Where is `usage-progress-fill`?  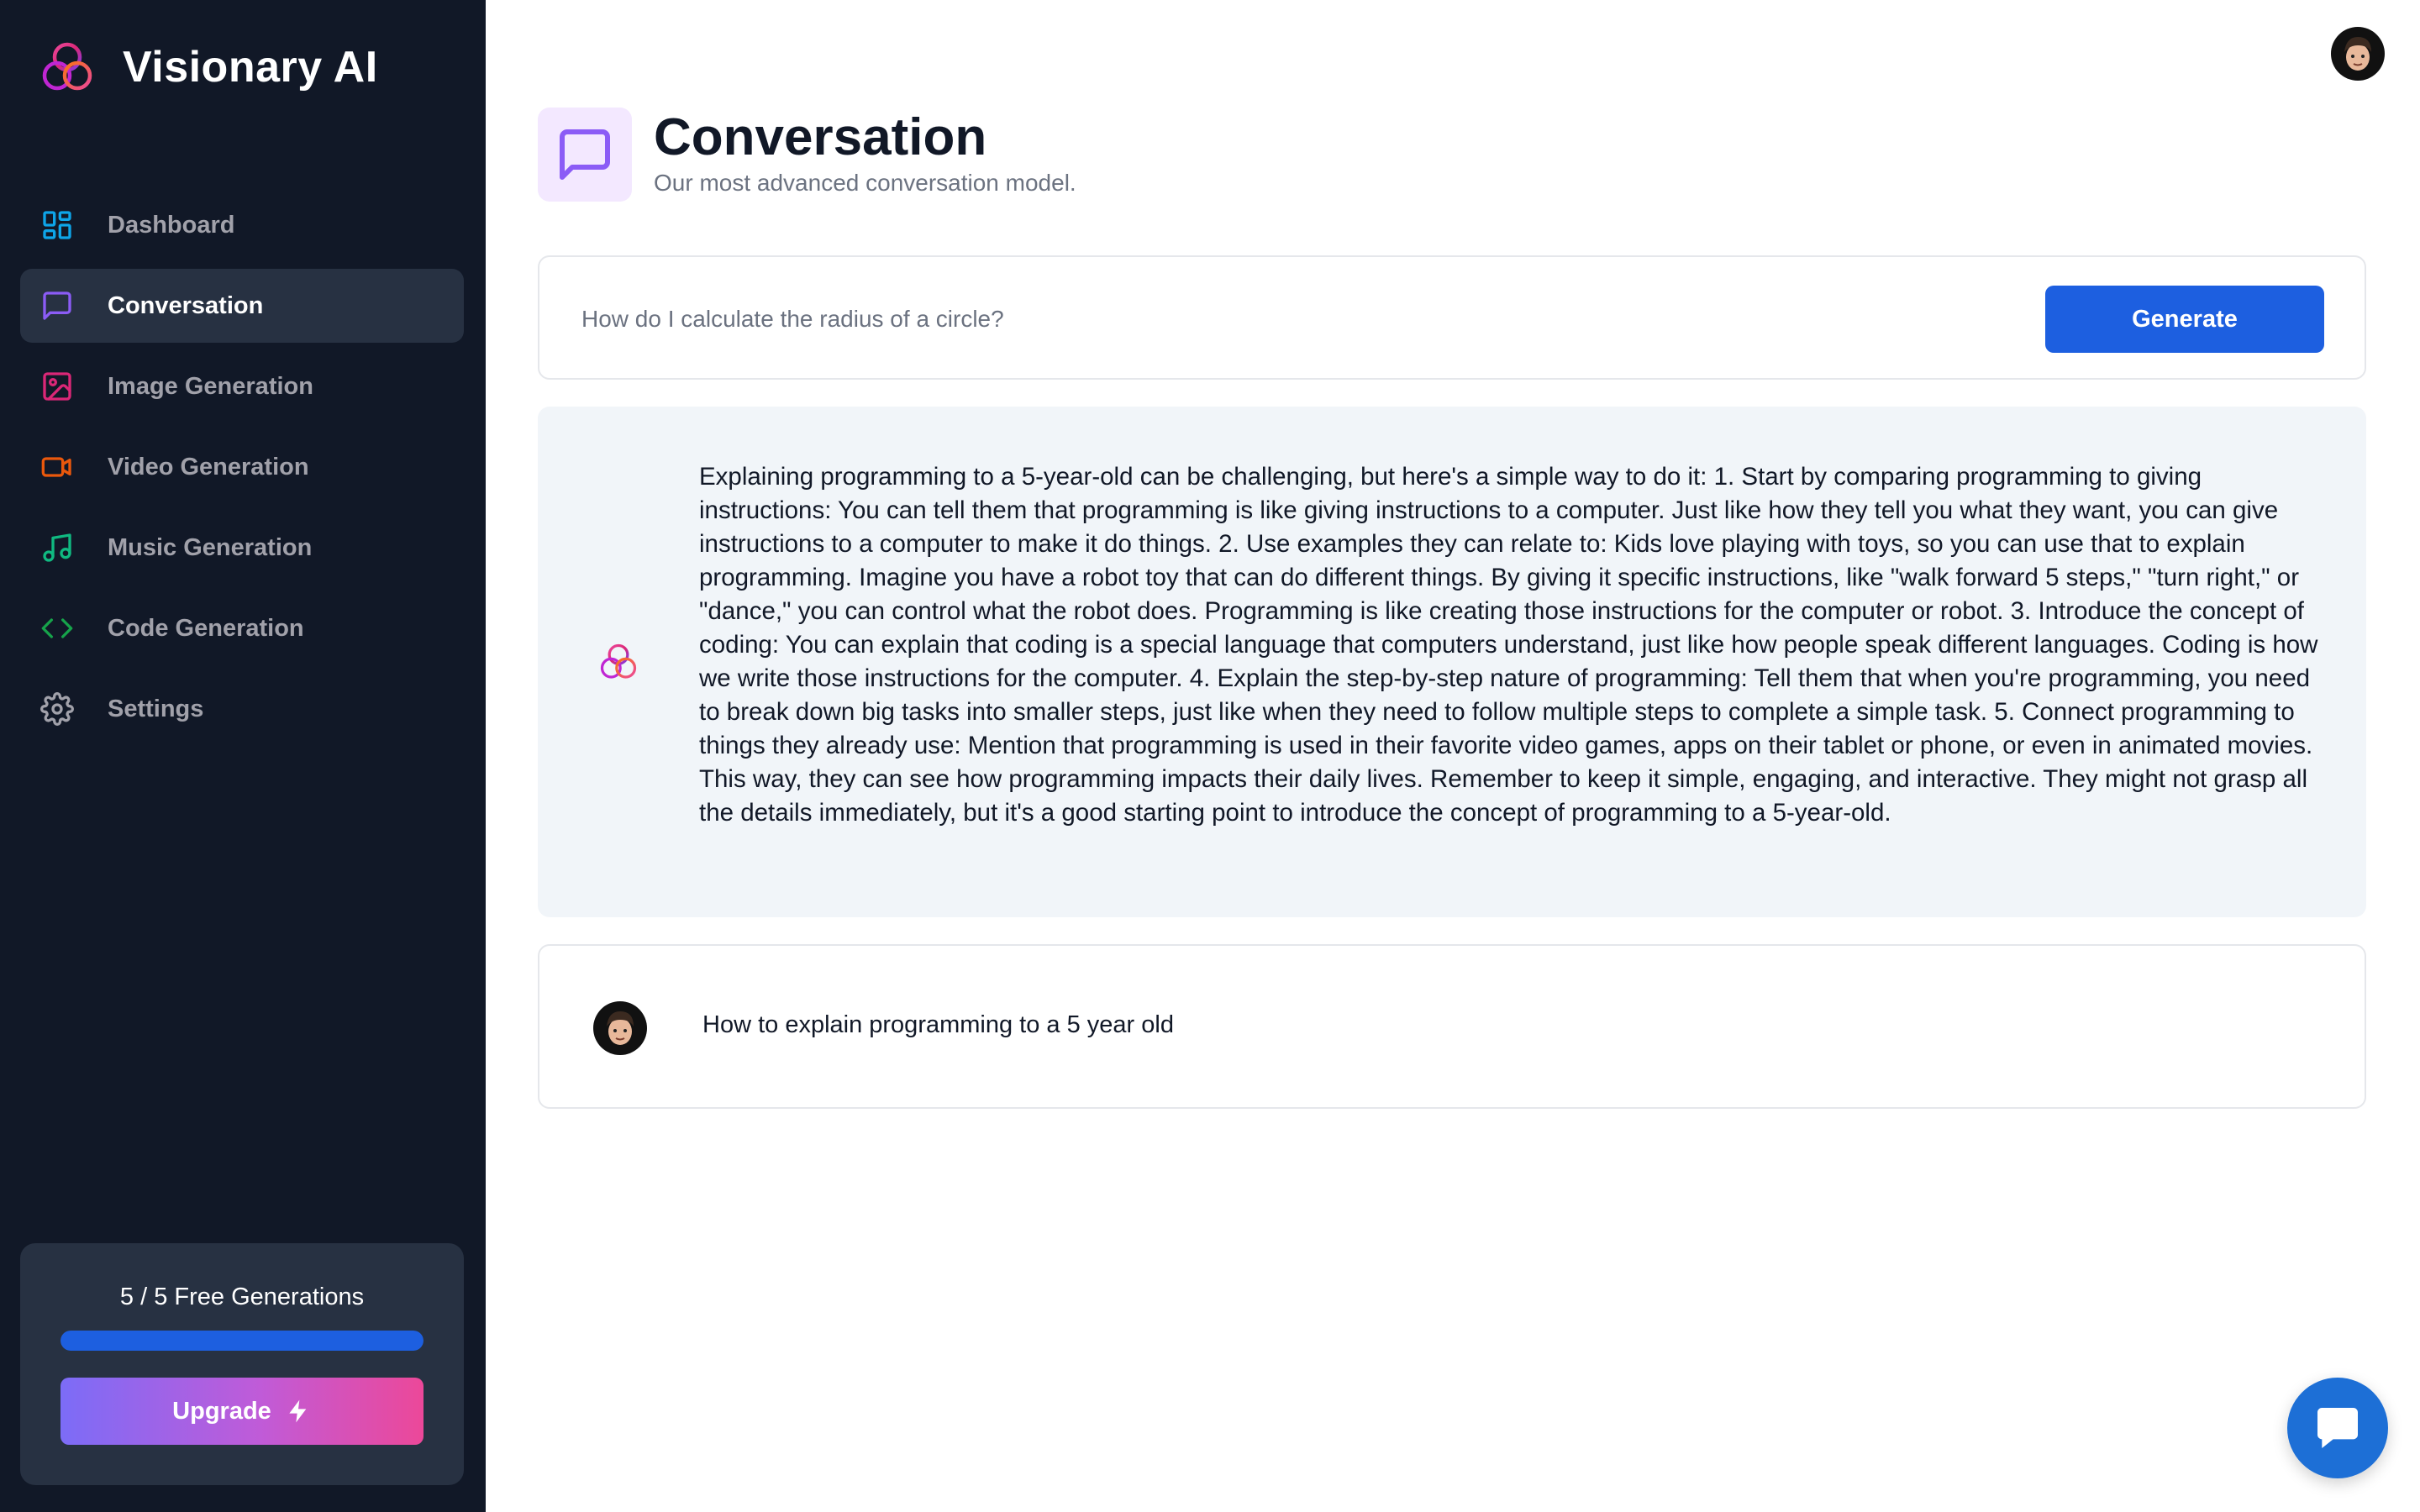
usage-progress-fill is located at coordinates (242, 1341).